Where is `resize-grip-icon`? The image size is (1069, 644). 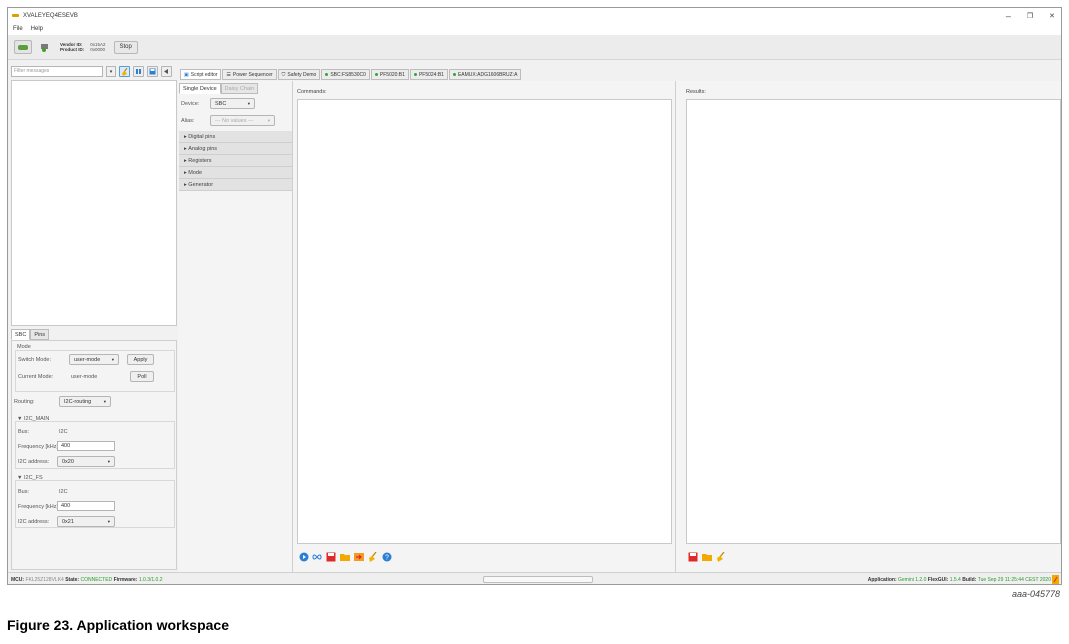
resize-grip-icon is located at coordinates (1055, 579).